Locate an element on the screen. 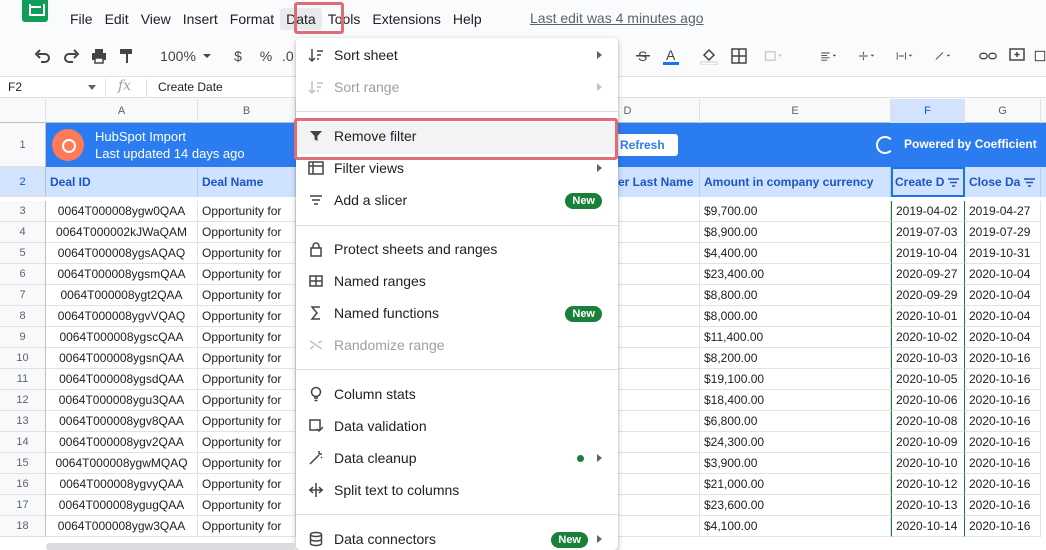 This screenshot has width=1046, height=550. header-amount: Amount in company currency is located at coordinates (795, 182).